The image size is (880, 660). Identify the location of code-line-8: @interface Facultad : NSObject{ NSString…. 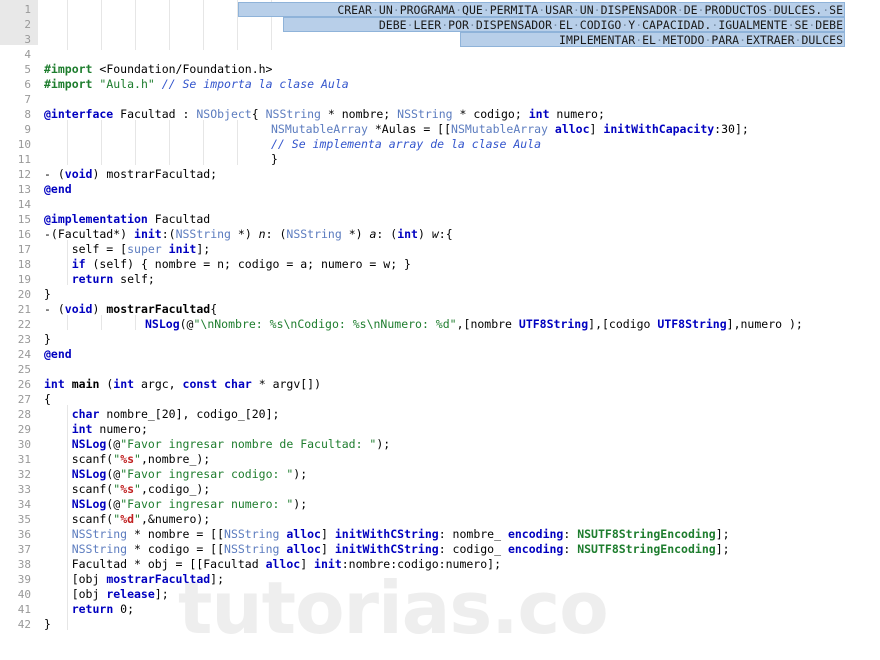
(324, 114).